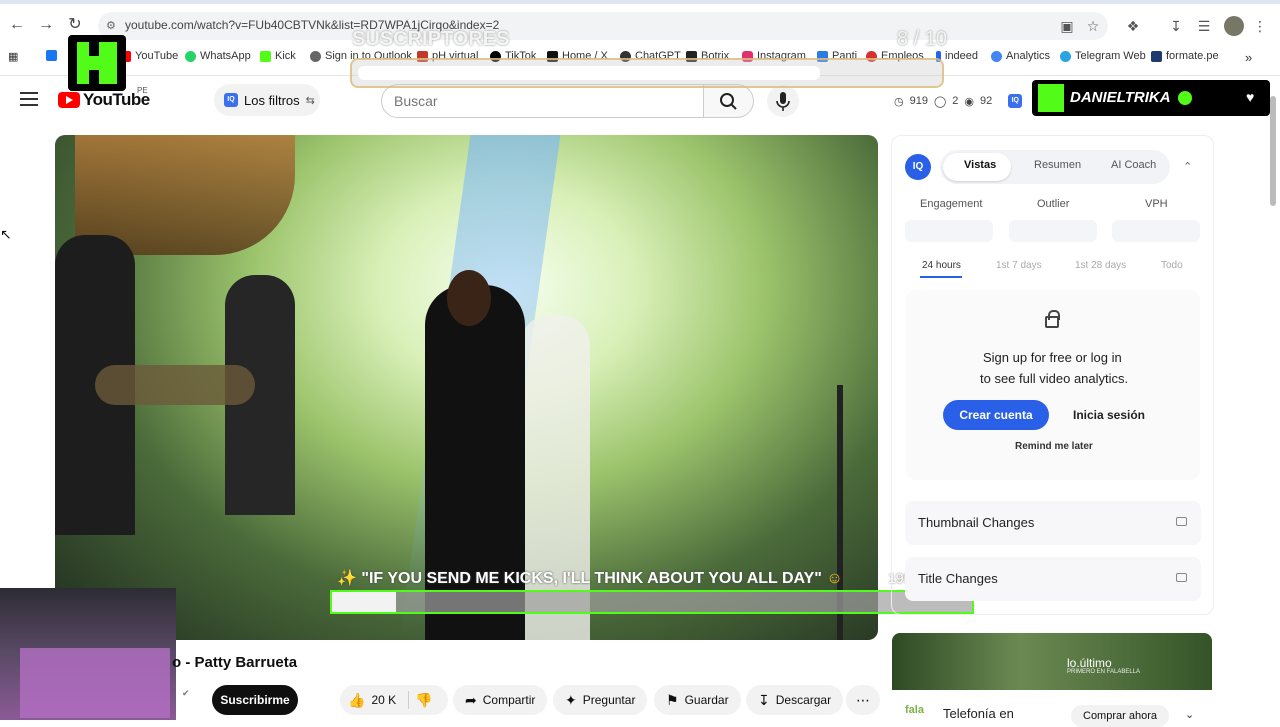 This screenshot has height=727, width=1280. I want to click on kick-icon, so click(265, 56).